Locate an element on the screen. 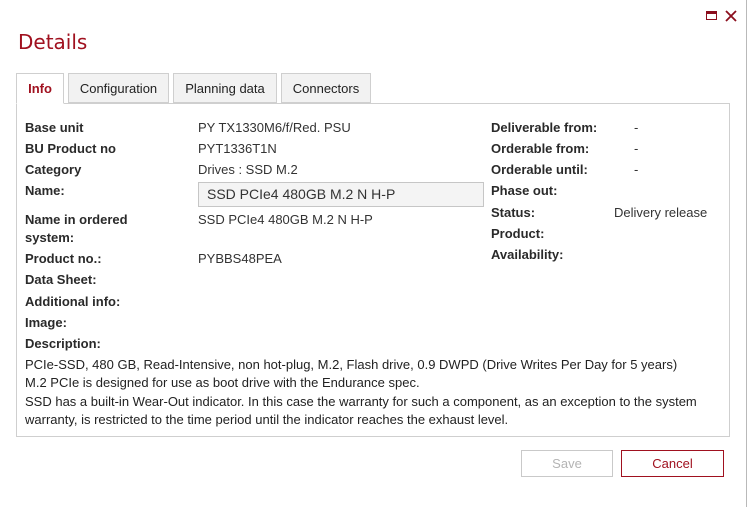  save-button: Save is located at coordinates (567, 463).